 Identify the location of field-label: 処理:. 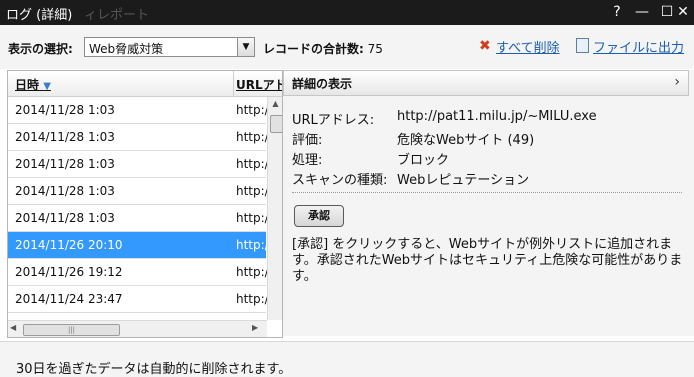
(307, 160).